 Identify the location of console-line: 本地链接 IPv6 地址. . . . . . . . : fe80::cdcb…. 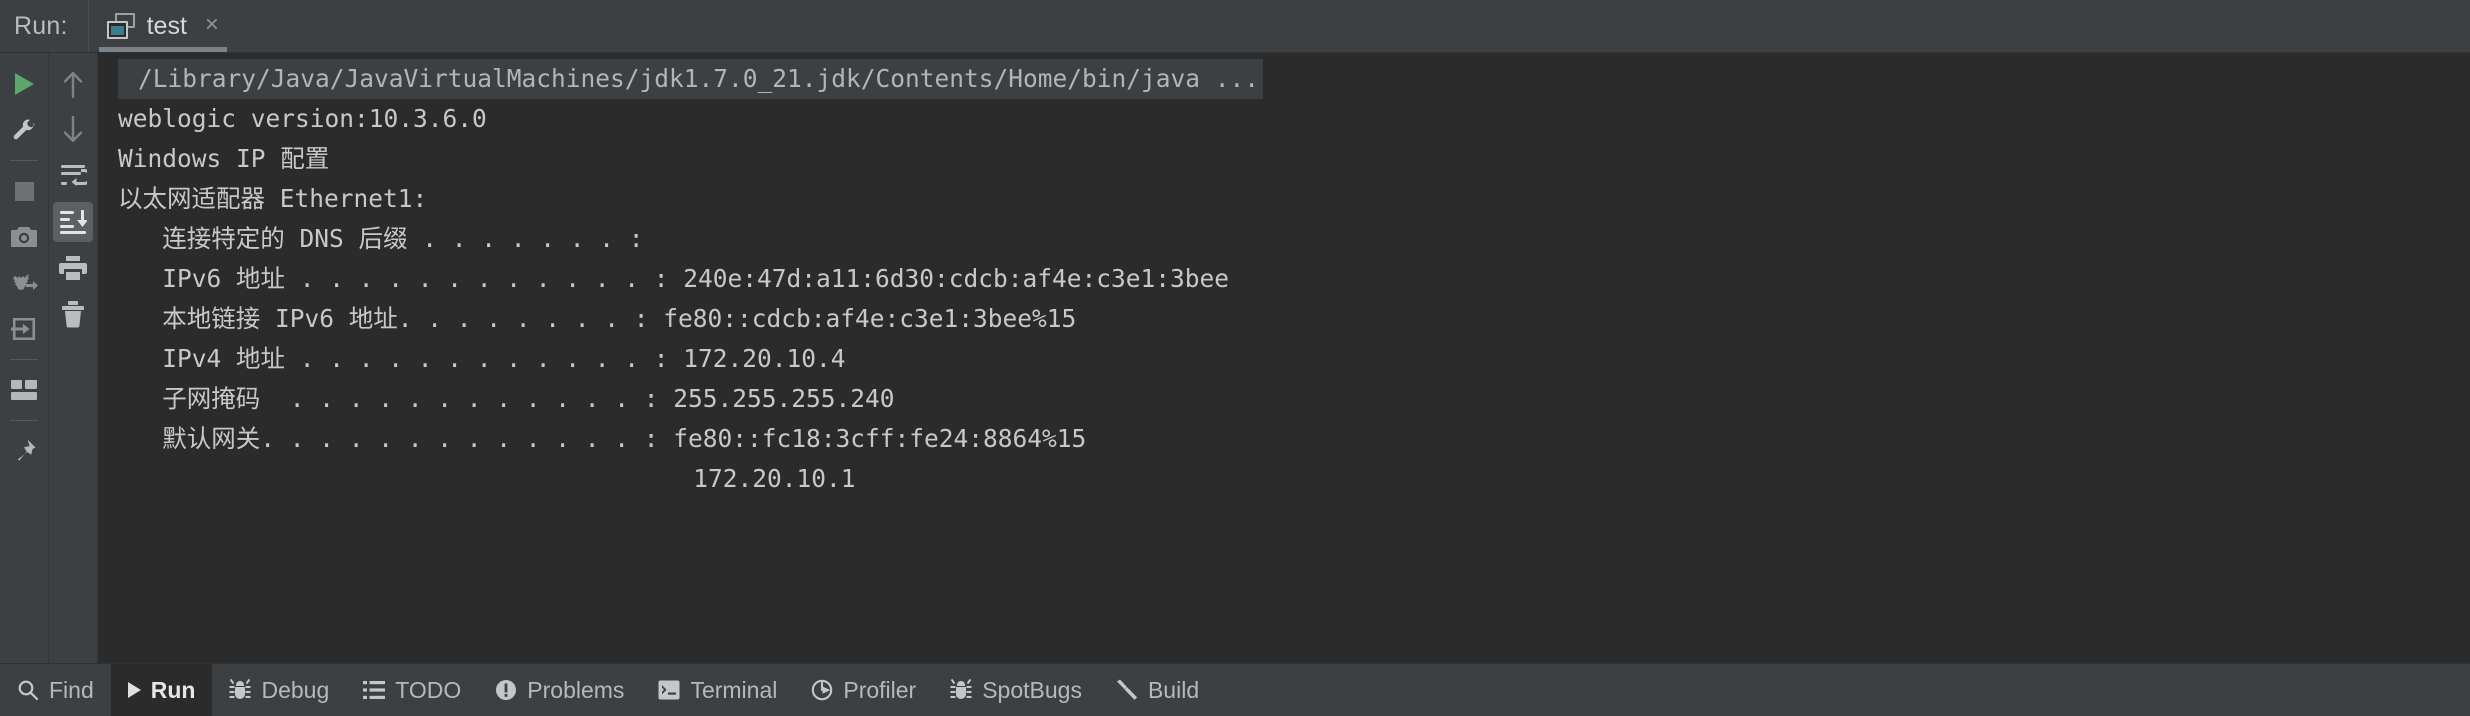
(597, 318).